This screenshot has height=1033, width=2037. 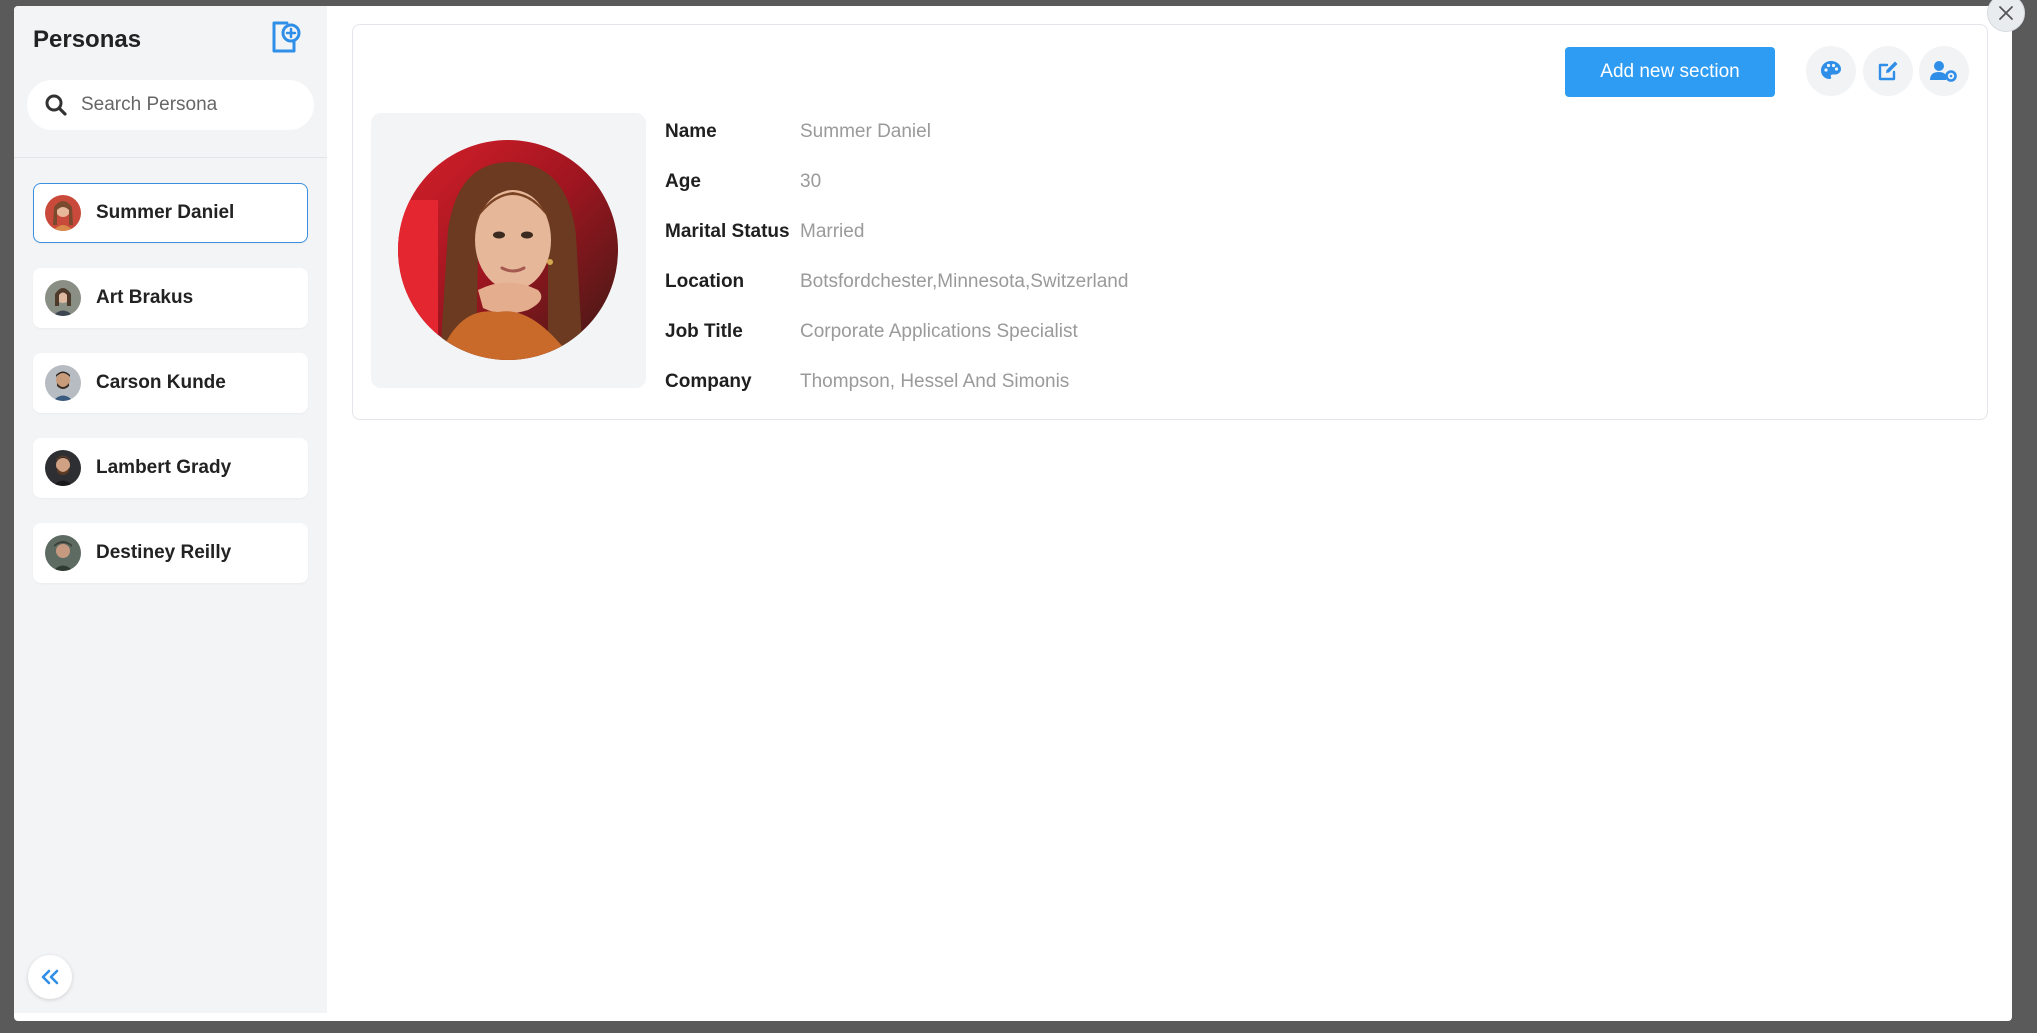 I want to click on sidebar-divider, so click(x=170, y=157).